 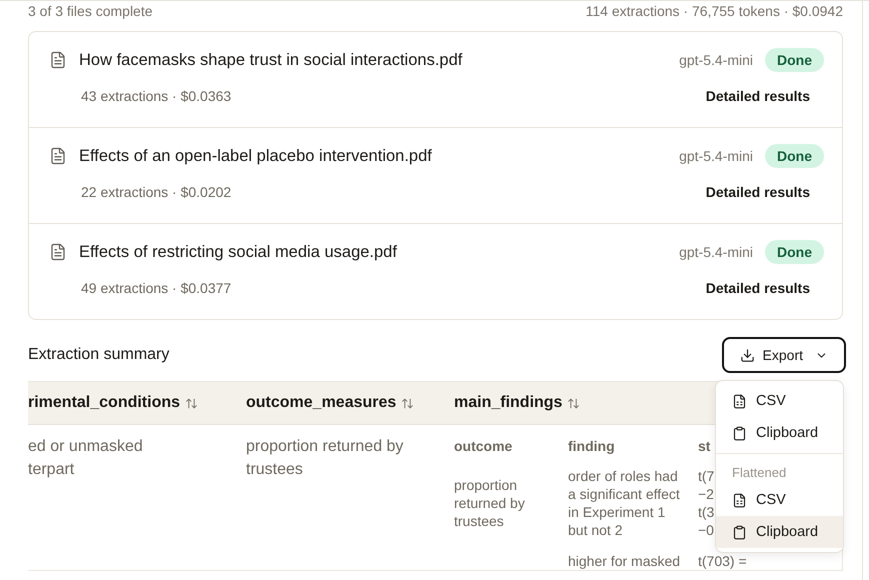 I want to click on table-cell-text: ed or unmasked terpart, so click(x=86, y=458).